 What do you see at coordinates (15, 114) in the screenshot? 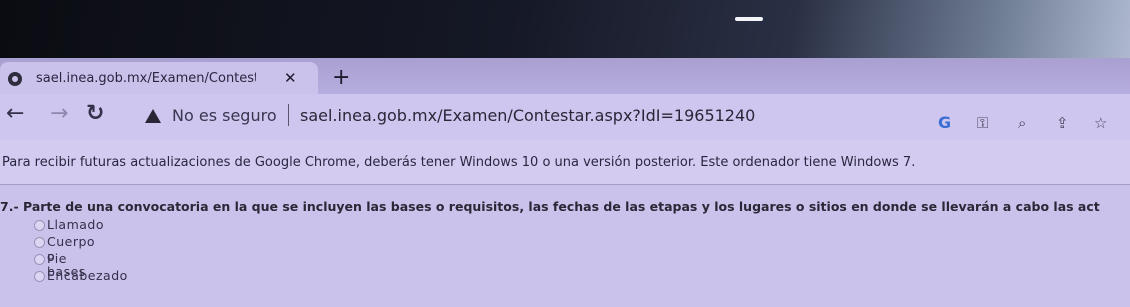
I see `back-arrow-icon: ←` at bounding box center [15, 114].